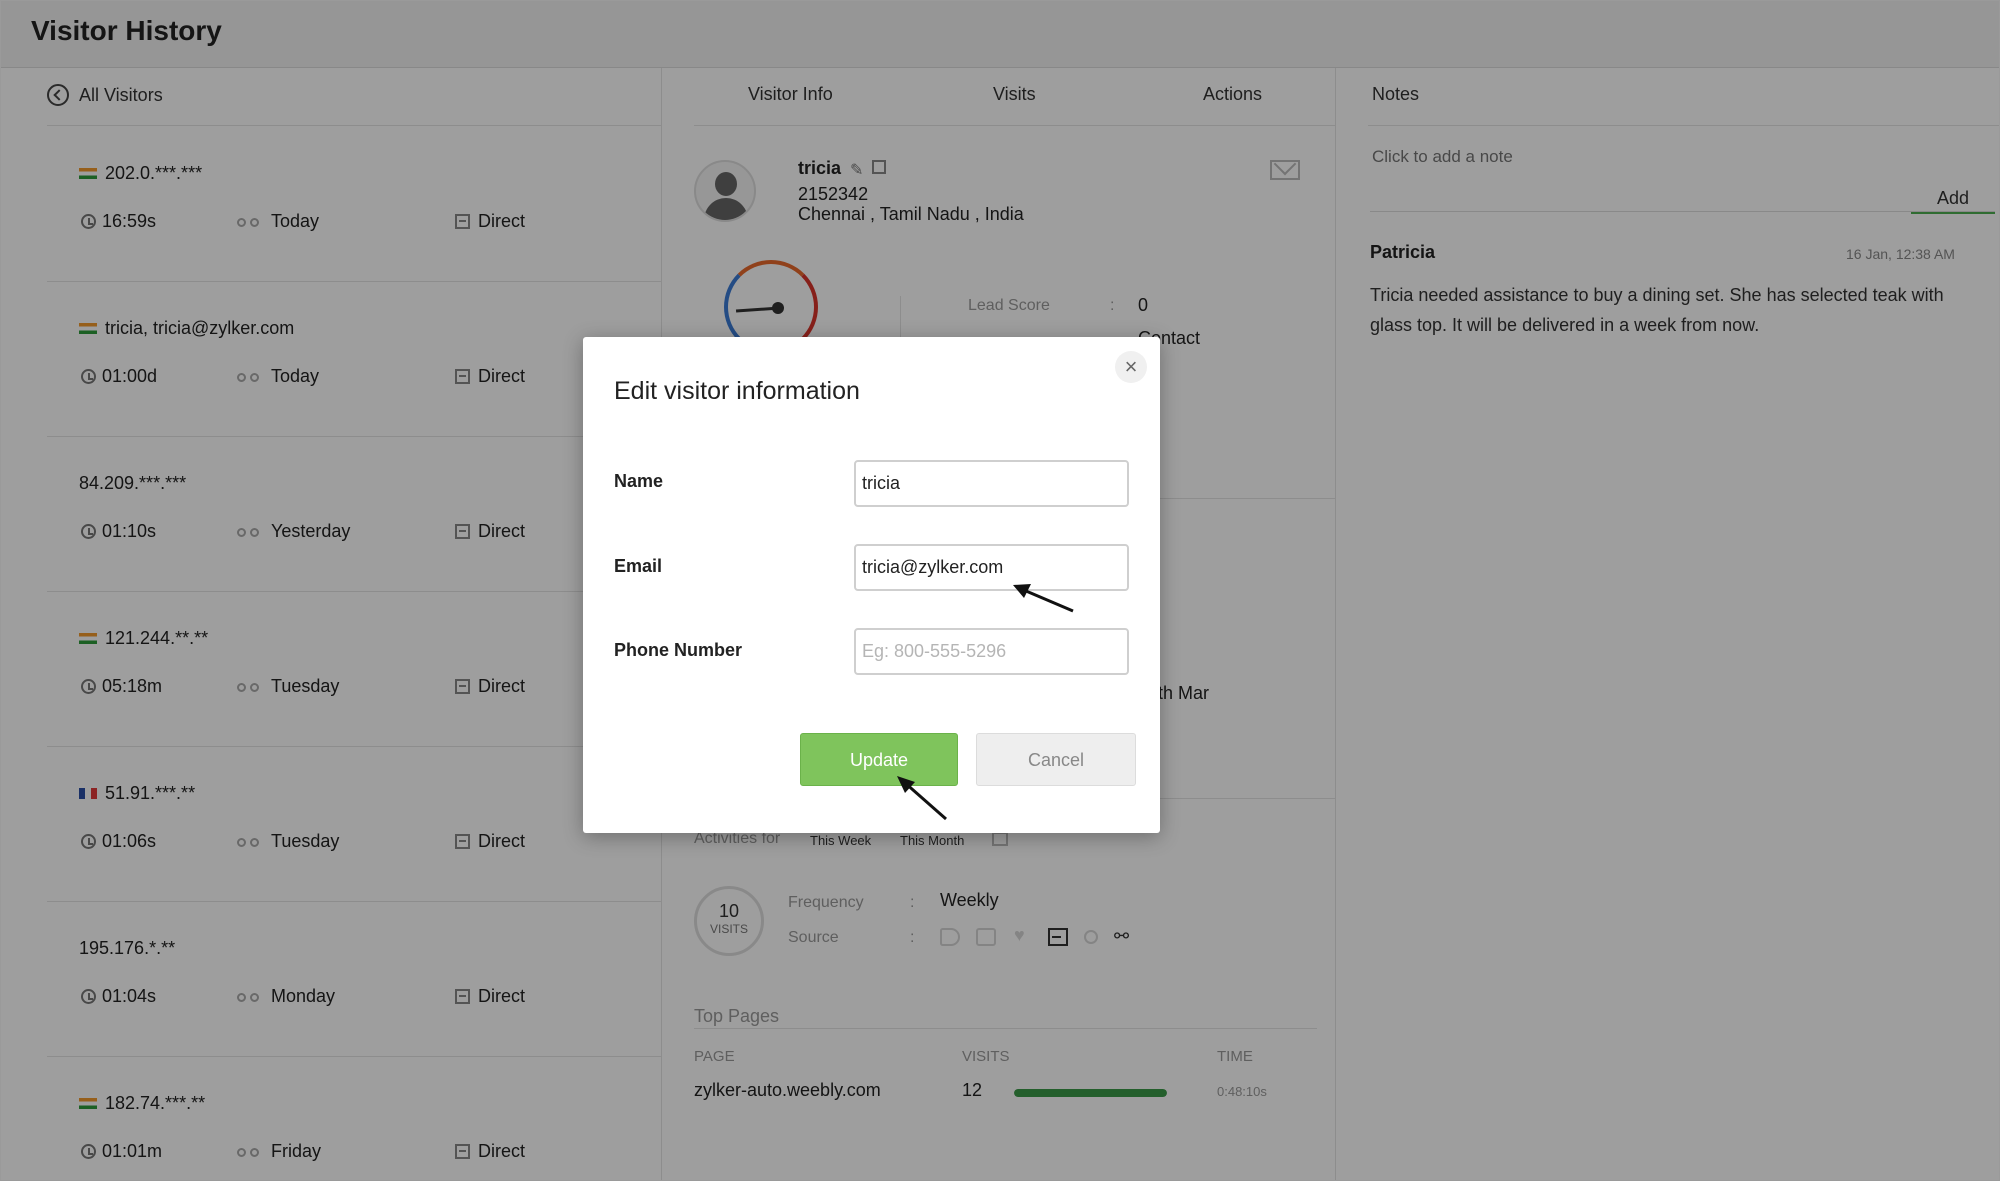 The height and width of the screenshot is (1181, 2000). What do you see at coordinates (991, 651) in the screenshot?
I see `phone-field` at bounding box center [991, 651].